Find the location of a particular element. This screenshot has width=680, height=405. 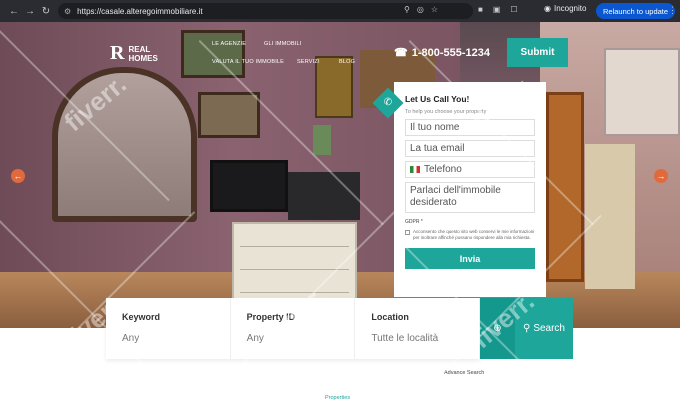

form-title: Let Us Call You! is located at coordinates (437, 99).